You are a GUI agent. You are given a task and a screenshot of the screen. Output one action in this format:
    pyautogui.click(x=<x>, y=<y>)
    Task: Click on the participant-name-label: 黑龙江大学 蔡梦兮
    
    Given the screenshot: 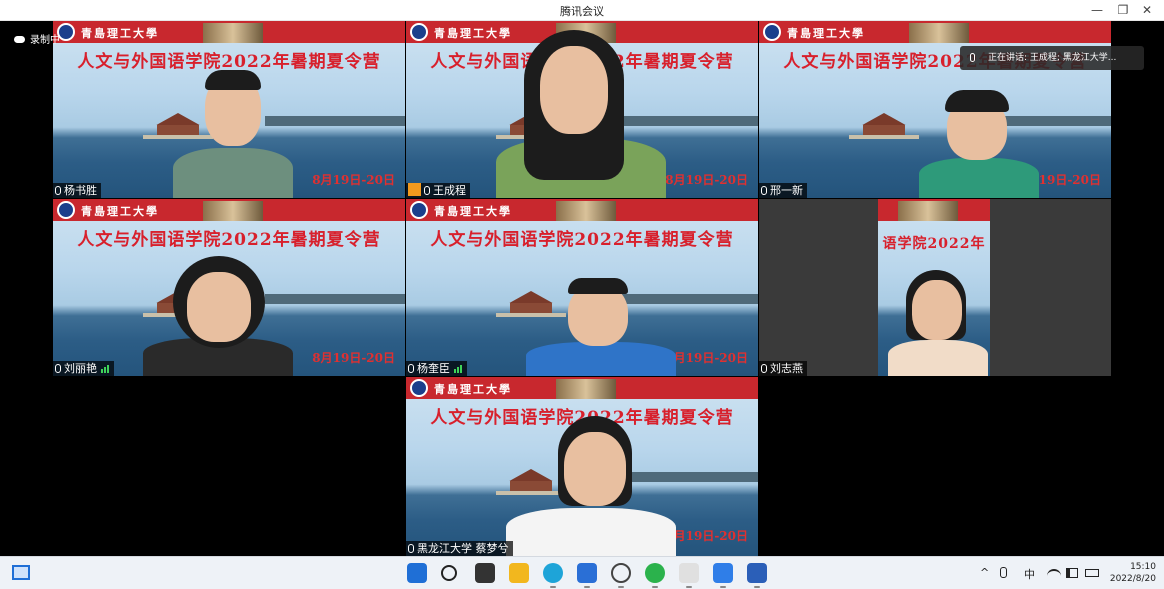 What is the action you would take?
    pyautogui.click(x=459, y=548)
    